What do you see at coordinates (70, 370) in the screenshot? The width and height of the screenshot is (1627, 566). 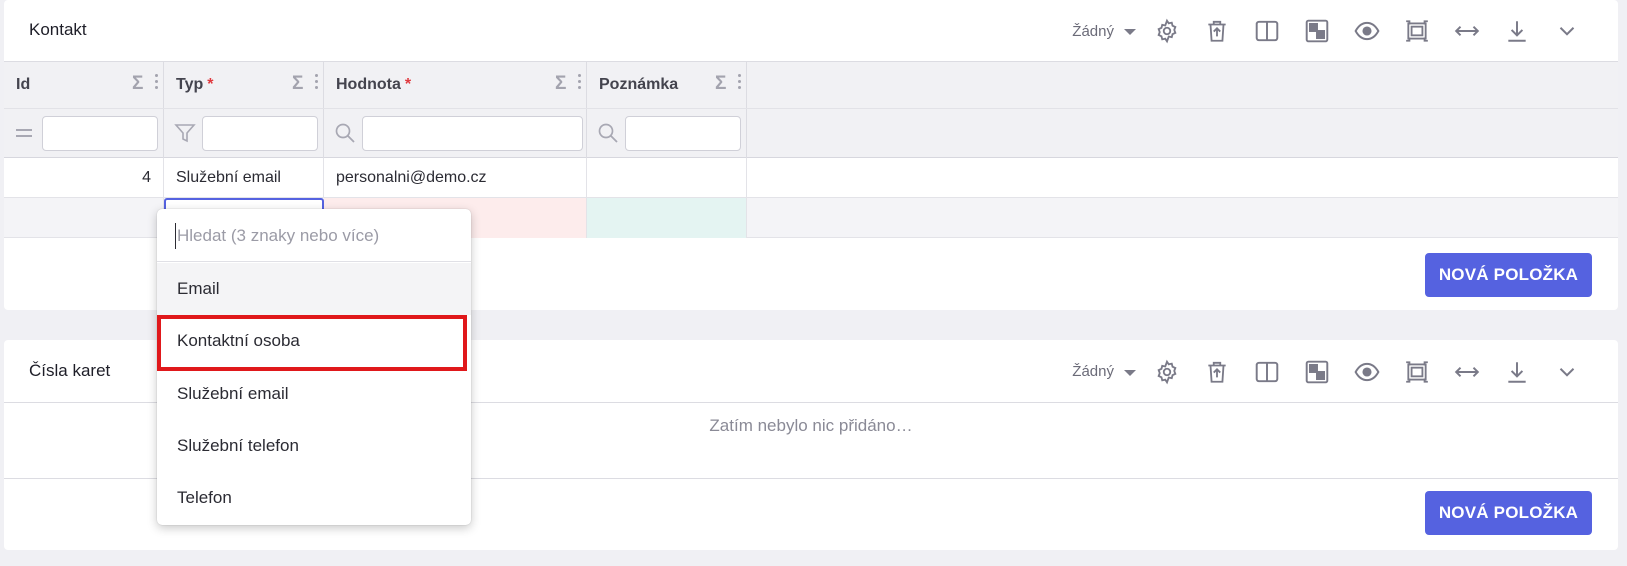 I see `panel-title: Čísla karet` at bounding box center [70, 370].